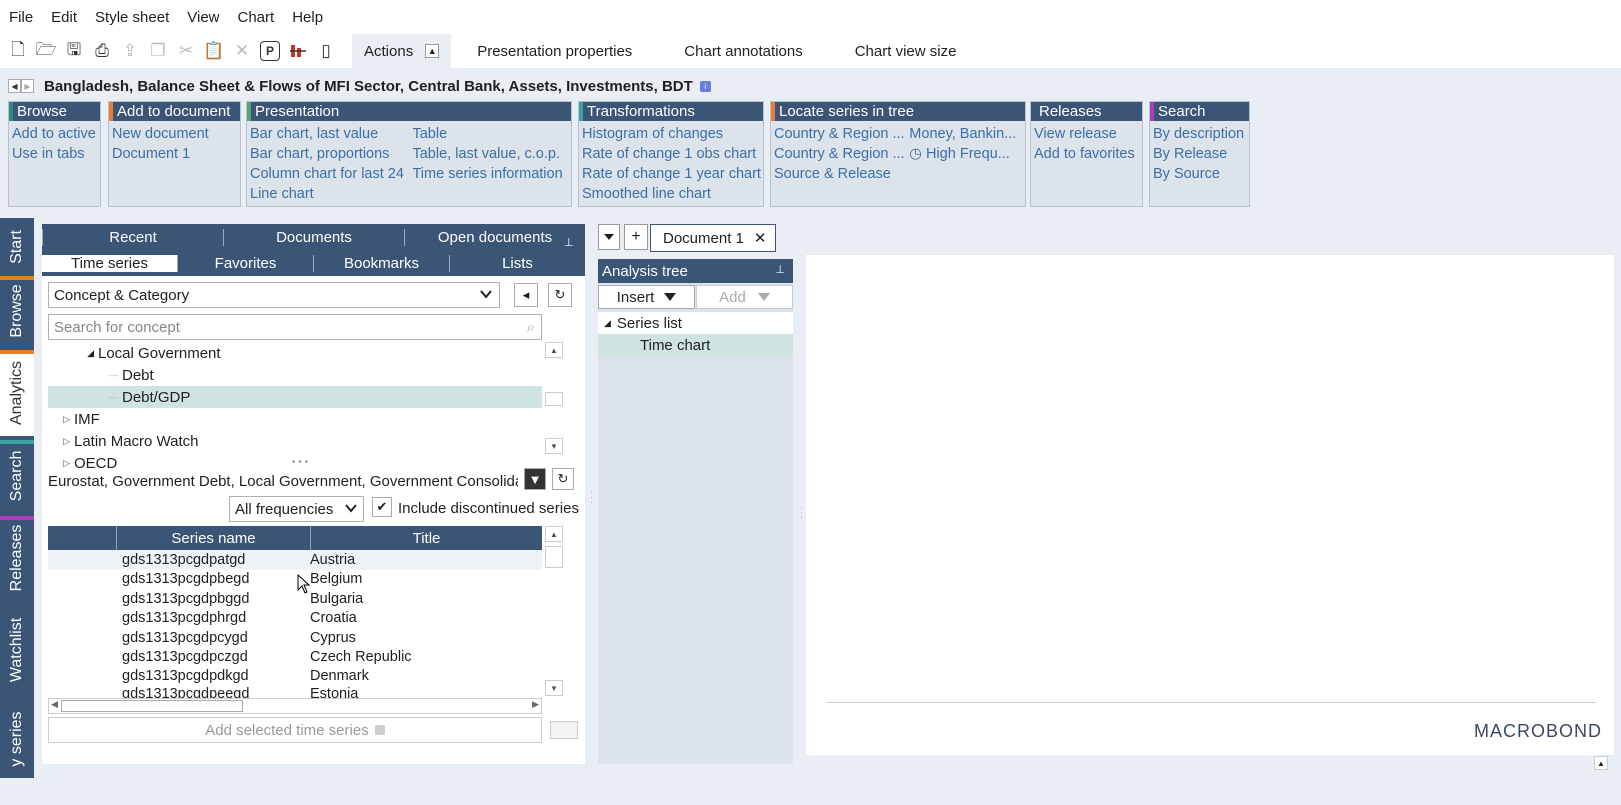  Describe the element at coordinates (491, 174) in the screenshot. I see `action-link: Time series information` at that location.